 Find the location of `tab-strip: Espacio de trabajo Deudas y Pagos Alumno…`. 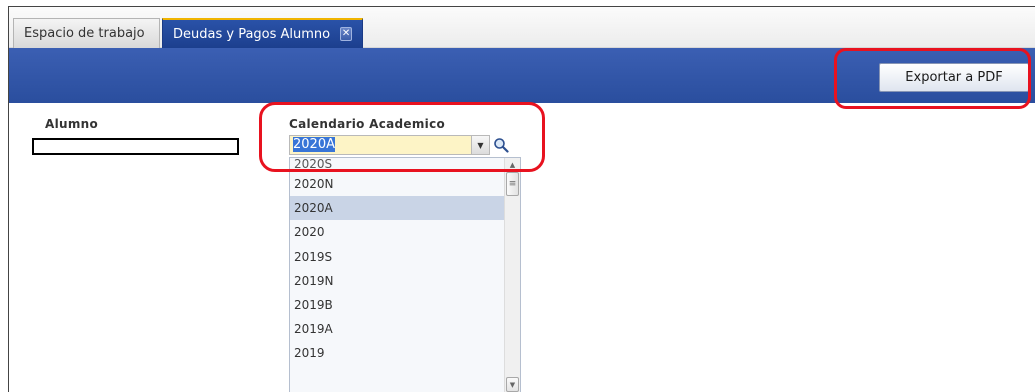

tab-strip: Espacio de trabajo Deudas y Pagos Alumno… is located at coordinates (522, 27).